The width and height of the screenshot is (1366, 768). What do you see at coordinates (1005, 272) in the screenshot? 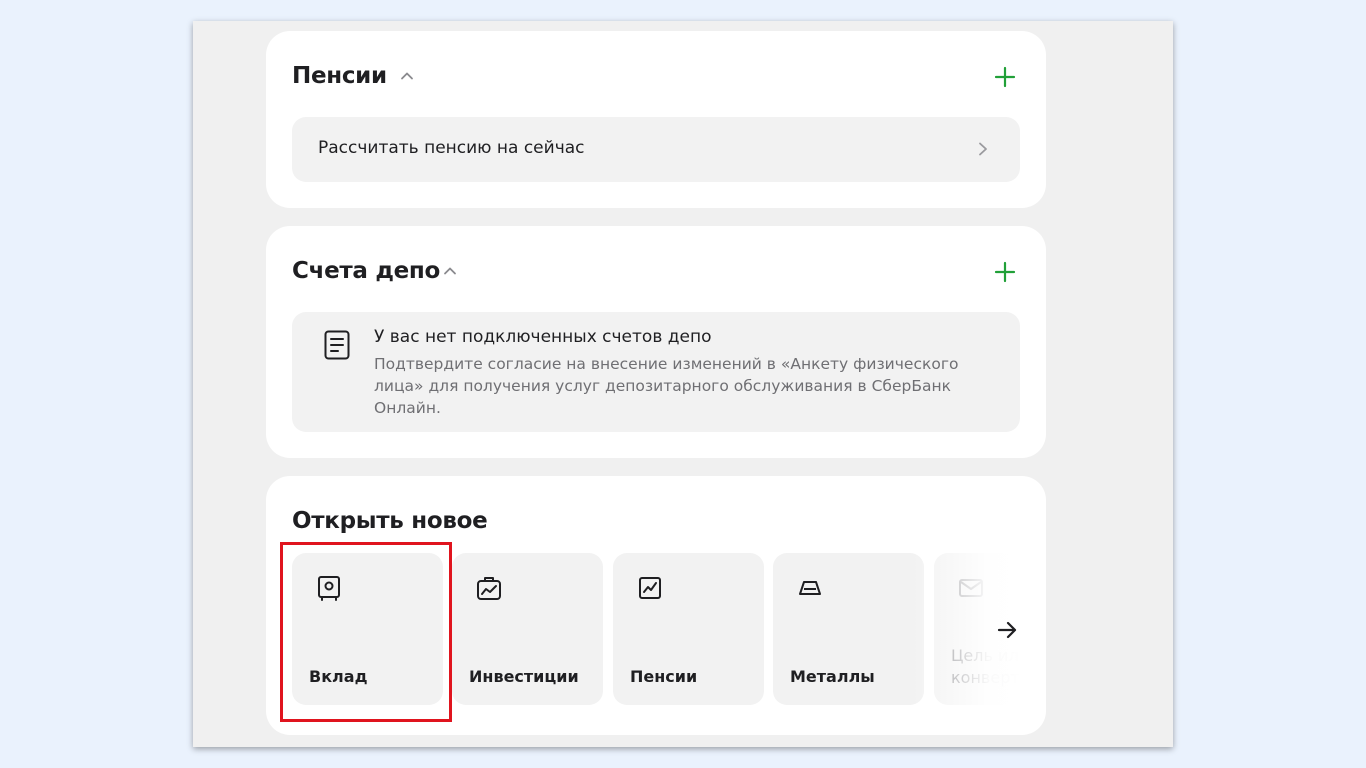
I see `add-depo-plus-icon` at bounding box center [1005, 272].